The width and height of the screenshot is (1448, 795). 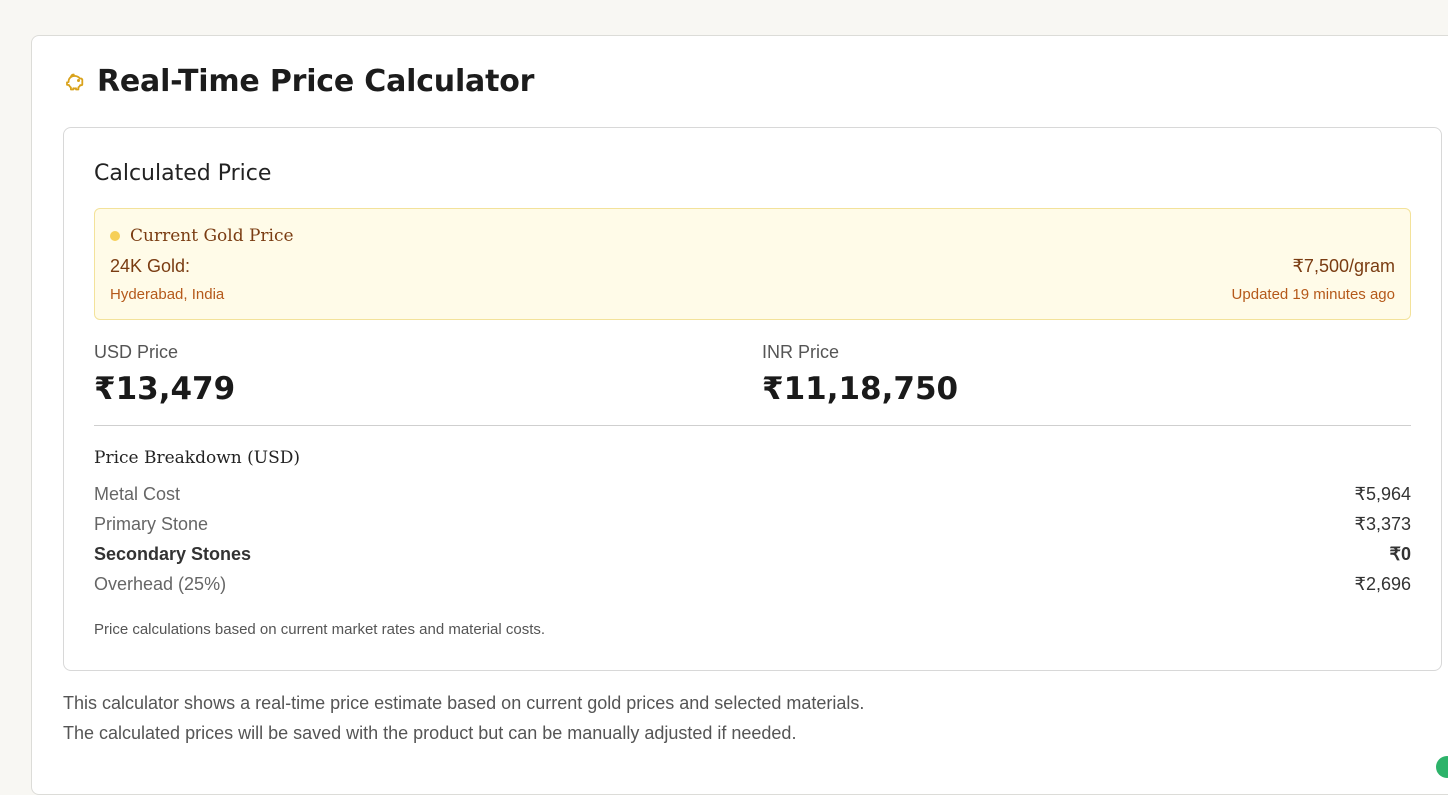 What do you see at coordinates (172, 554) in the screenshot?
I see `breakdown-label: Secondary Stones` at bounding box center [172, 554].